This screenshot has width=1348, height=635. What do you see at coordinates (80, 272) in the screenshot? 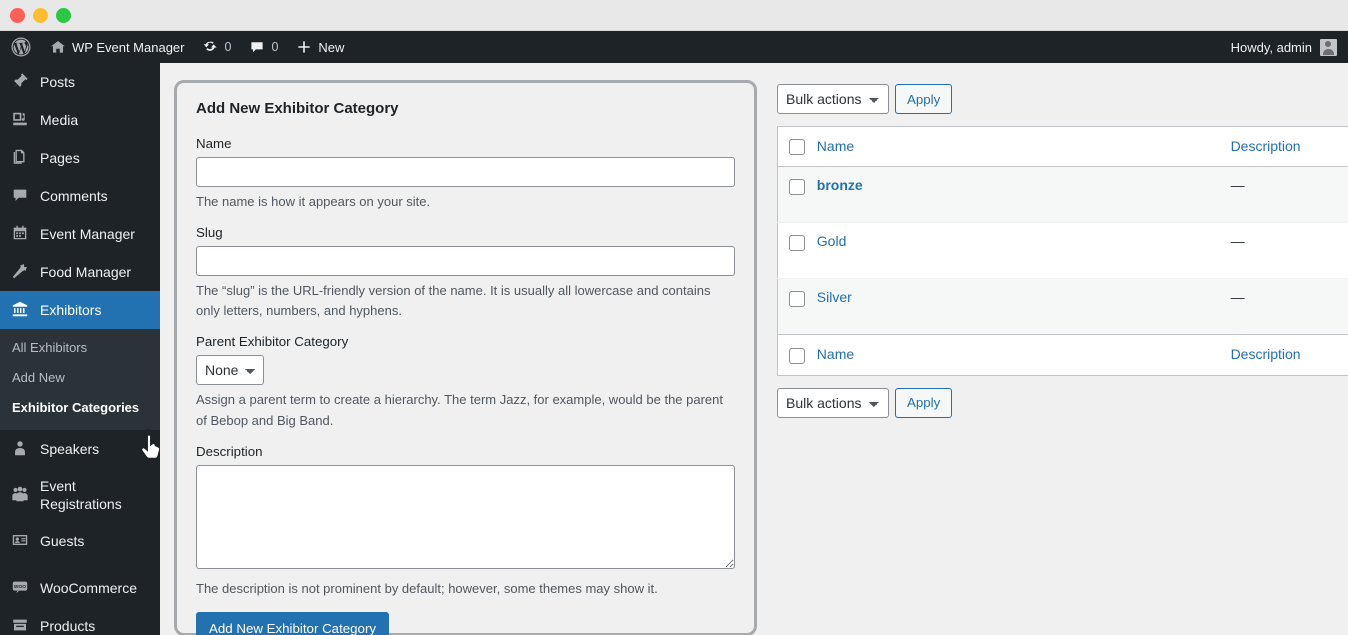
I see `sidebar-item-food-manager: Food Manager` at bounding box center [80, 272].